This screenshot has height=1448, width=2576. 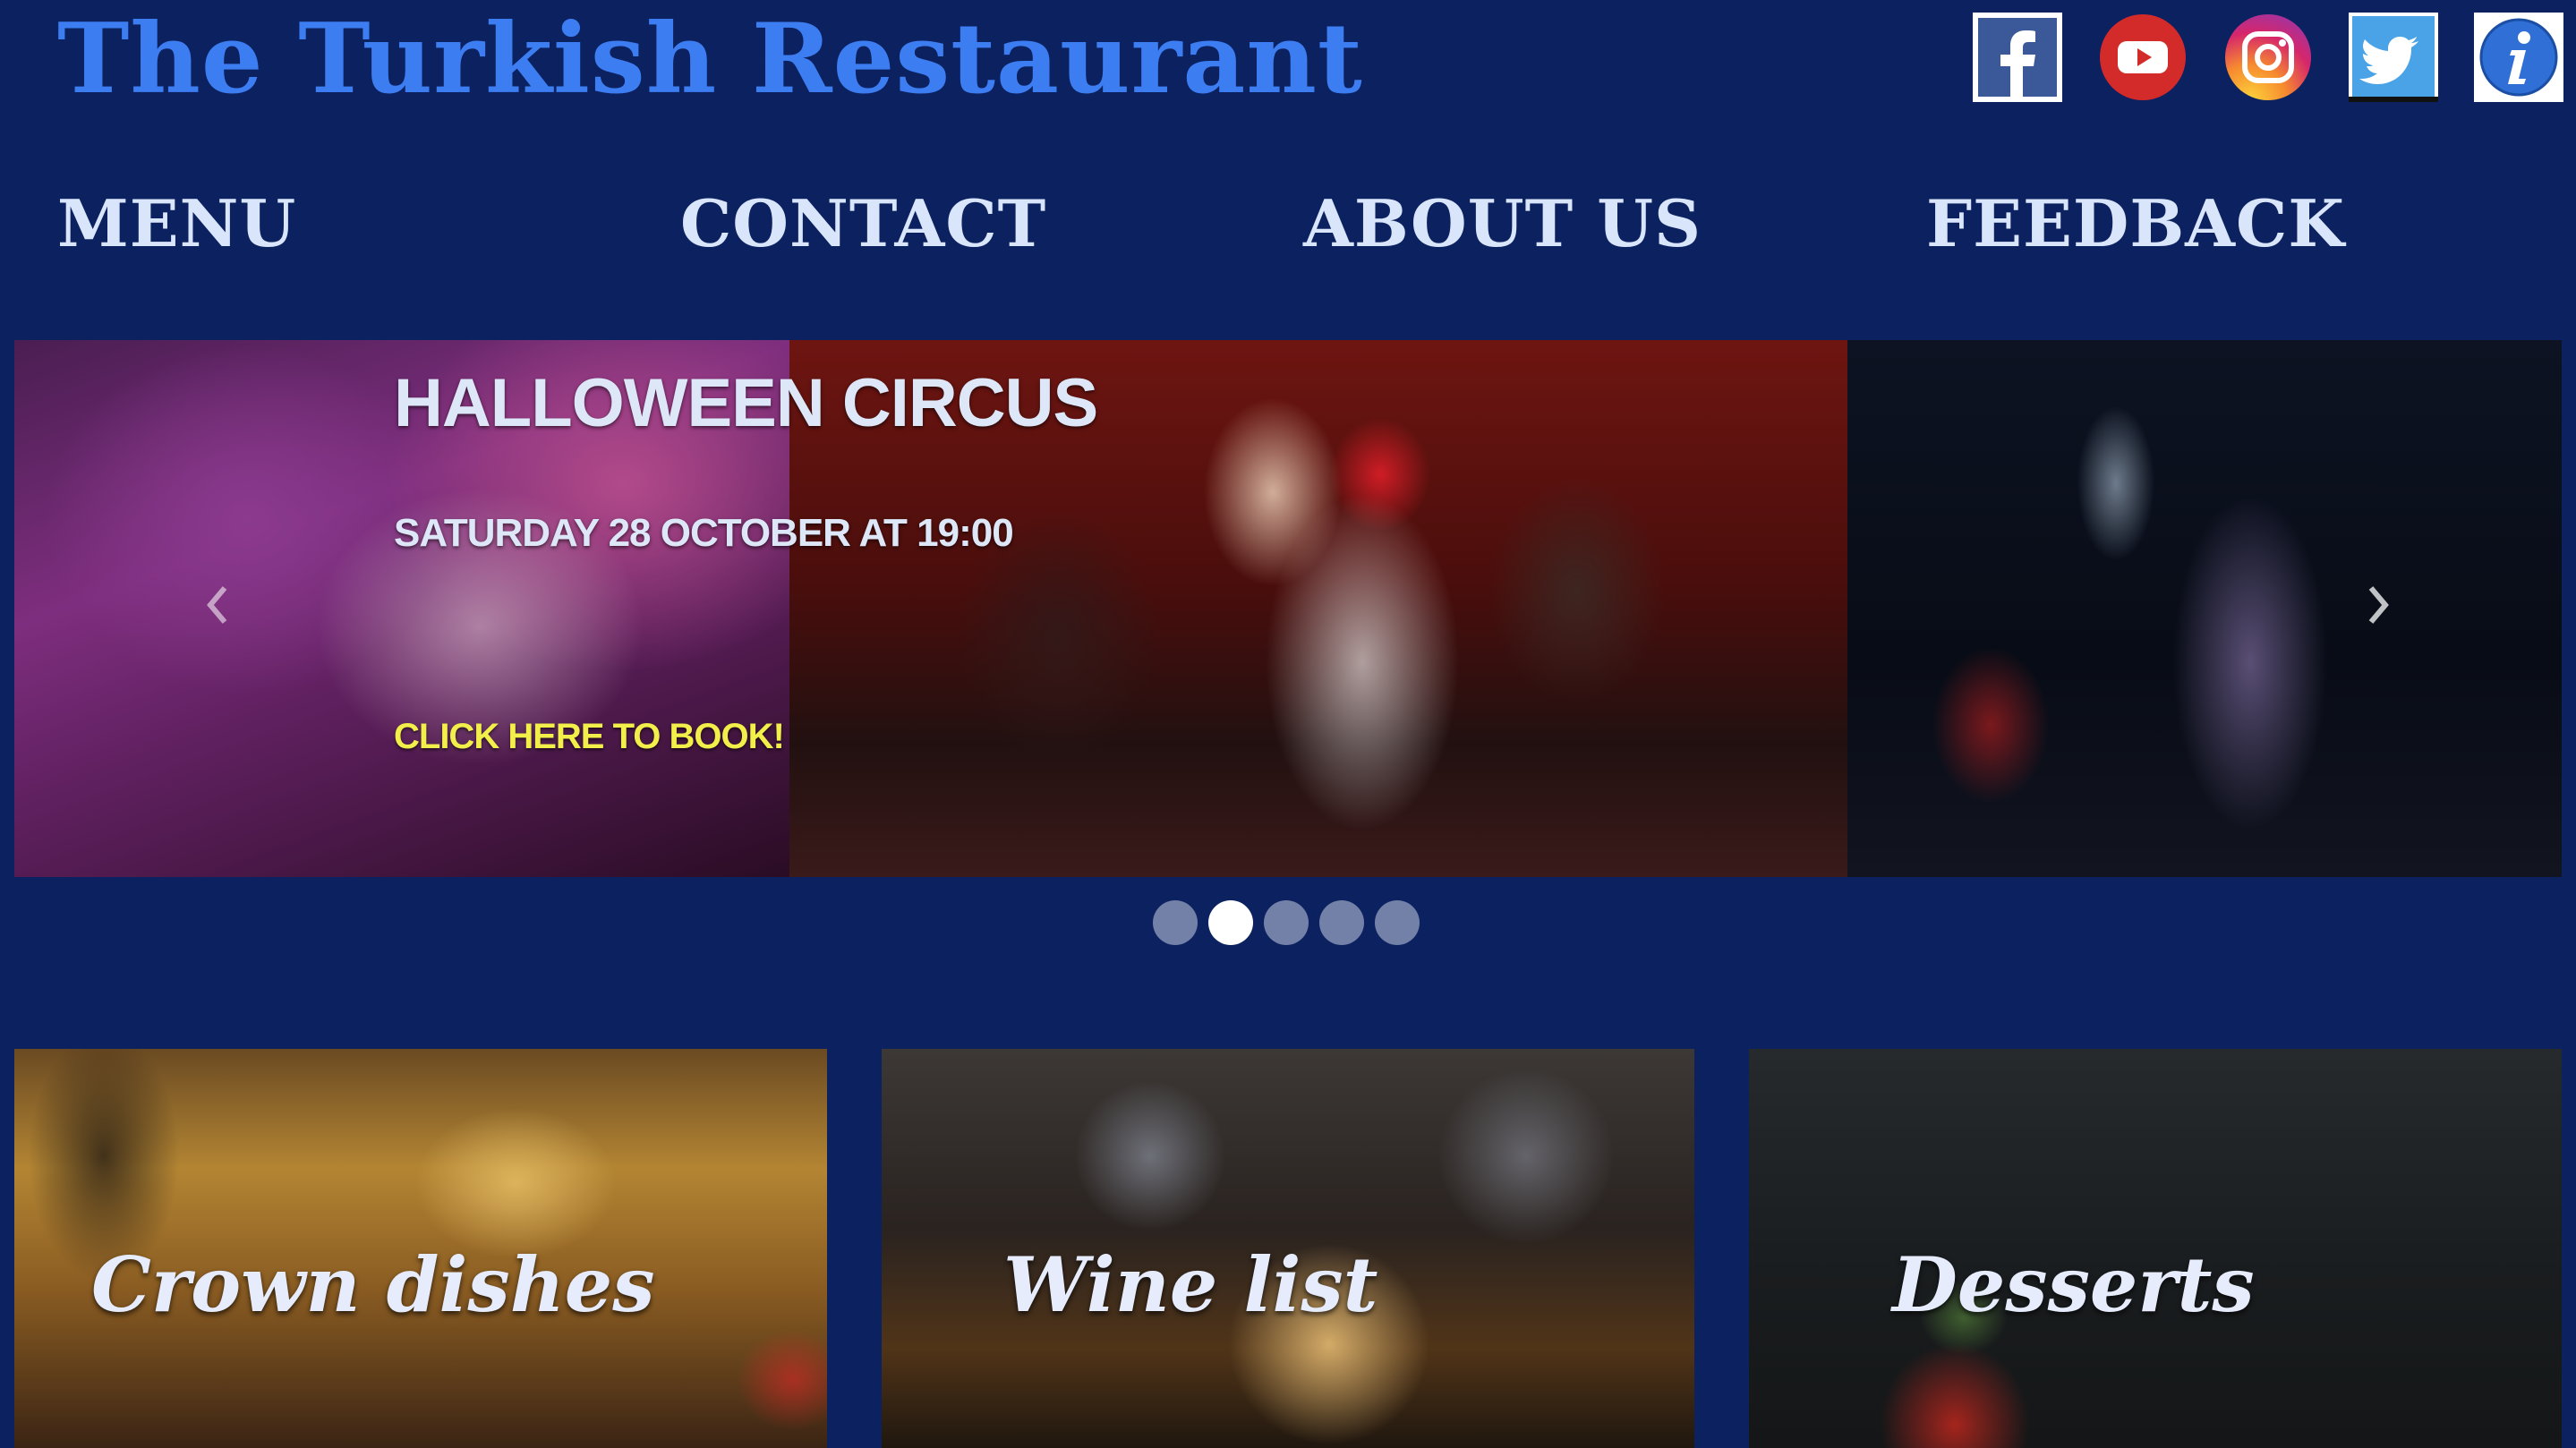 What do you see at coordinates (1200, 228) in the screenshot?
I see `main-nav: MENU CONTACT ABOUT US FEEDBACK` at bounding box center [1200, 228].